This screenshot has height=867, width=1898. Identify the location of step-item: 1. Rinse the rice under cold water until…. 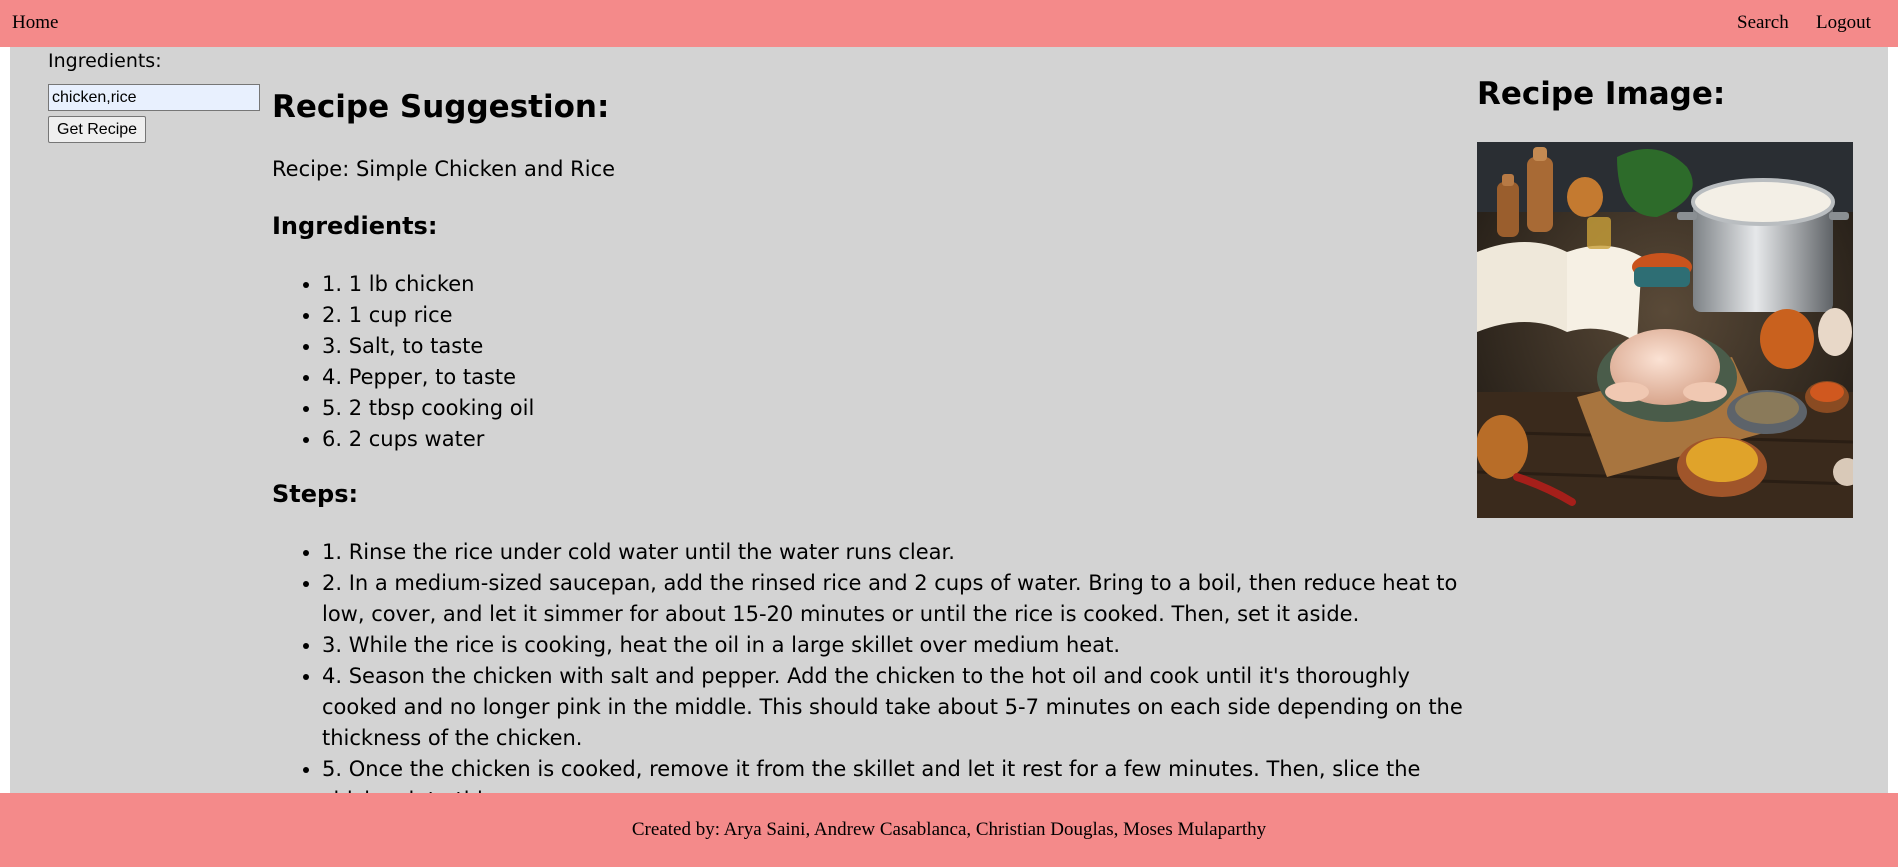
(897, 552).